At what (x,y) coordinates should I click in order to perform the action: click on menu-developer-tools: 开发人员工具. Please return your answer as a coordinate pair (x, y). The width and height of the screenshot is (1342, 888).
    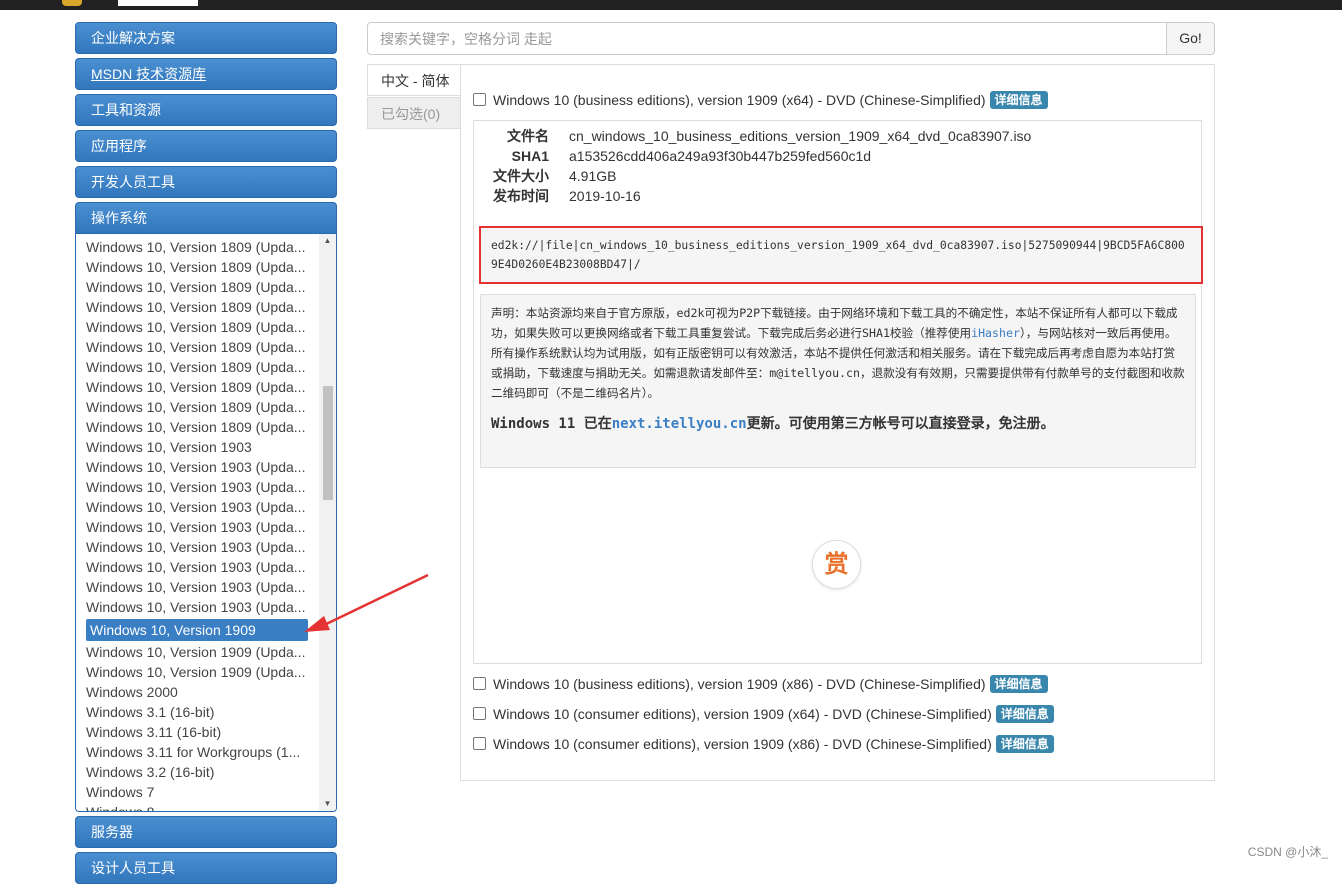
    Looking at the image, I should click on (206, 182).